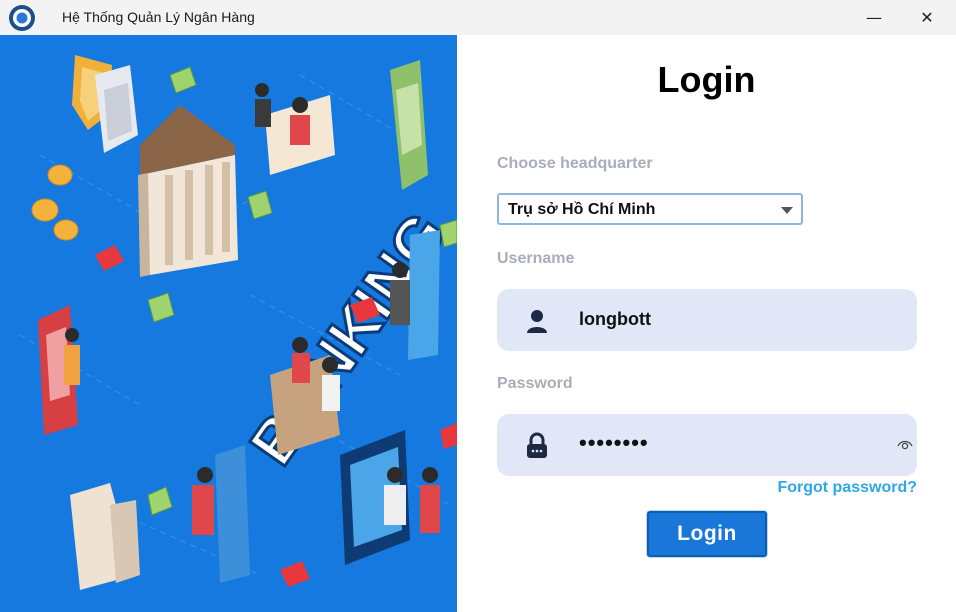  Describe the element at coordinates (535, 383) in the screenshot. I see `password-label: Password` at that location.